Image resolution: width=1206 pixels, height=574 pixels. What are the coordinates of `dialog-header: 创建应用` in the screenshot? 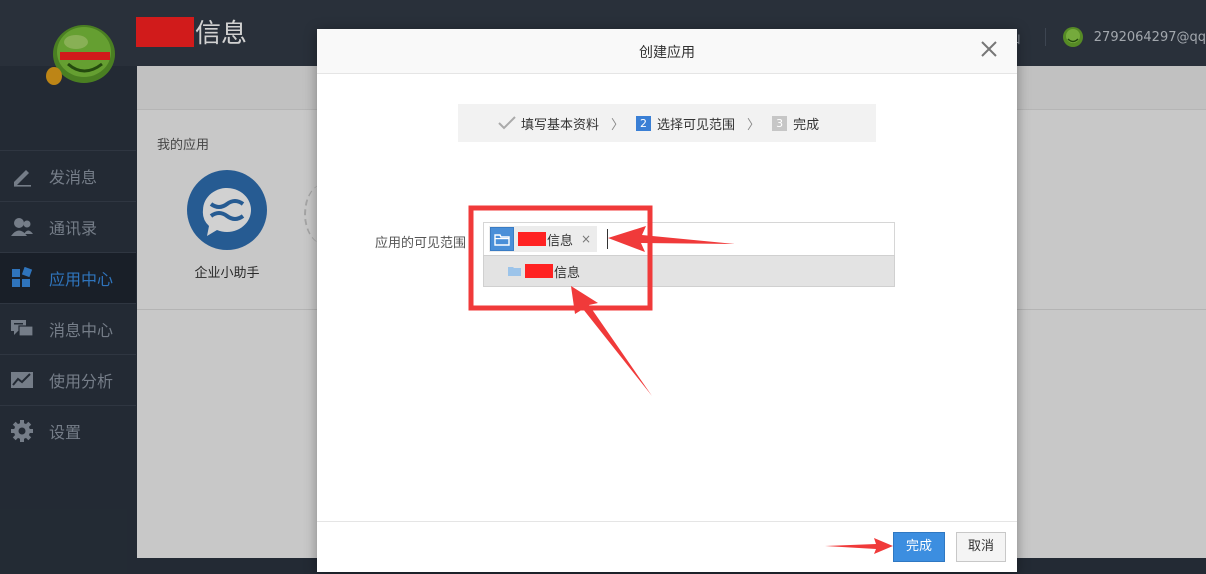 It's located at (667, 51).